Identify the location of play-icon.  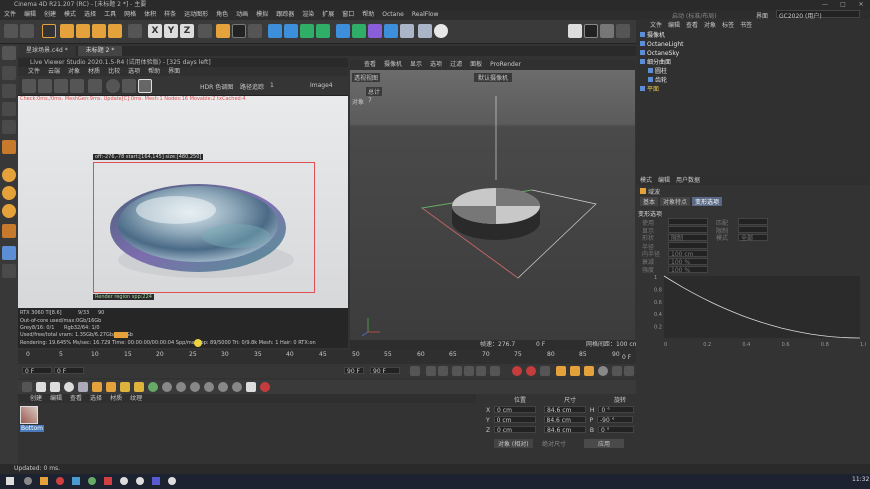
(457, 371).